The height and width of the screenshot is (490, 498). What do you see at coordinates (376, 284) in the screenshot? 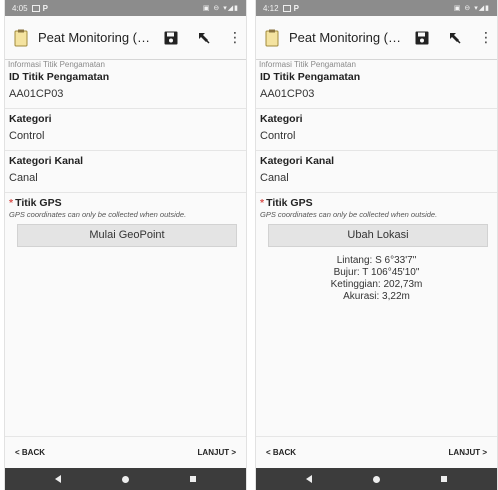
I see `altitude-text: Ketinggian: 202,73m` at bounding box center [376, 284].